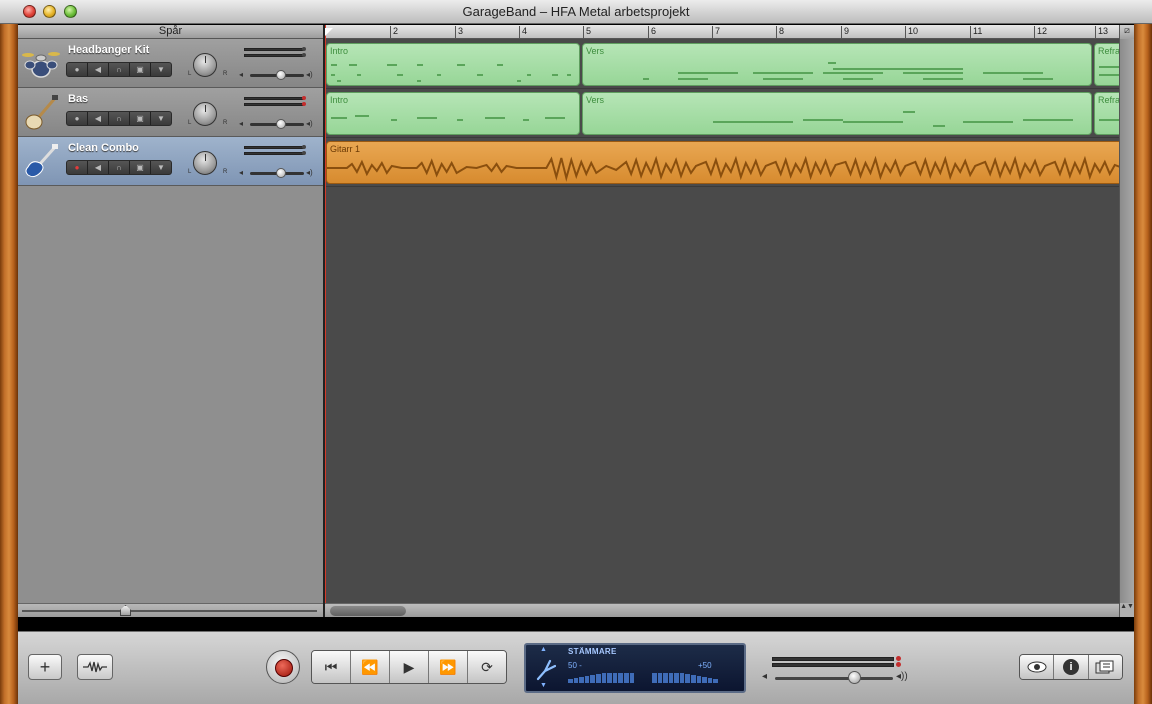 The image size is (1152, 704). I want to click on drum-kit-icon, so click(41, 65).